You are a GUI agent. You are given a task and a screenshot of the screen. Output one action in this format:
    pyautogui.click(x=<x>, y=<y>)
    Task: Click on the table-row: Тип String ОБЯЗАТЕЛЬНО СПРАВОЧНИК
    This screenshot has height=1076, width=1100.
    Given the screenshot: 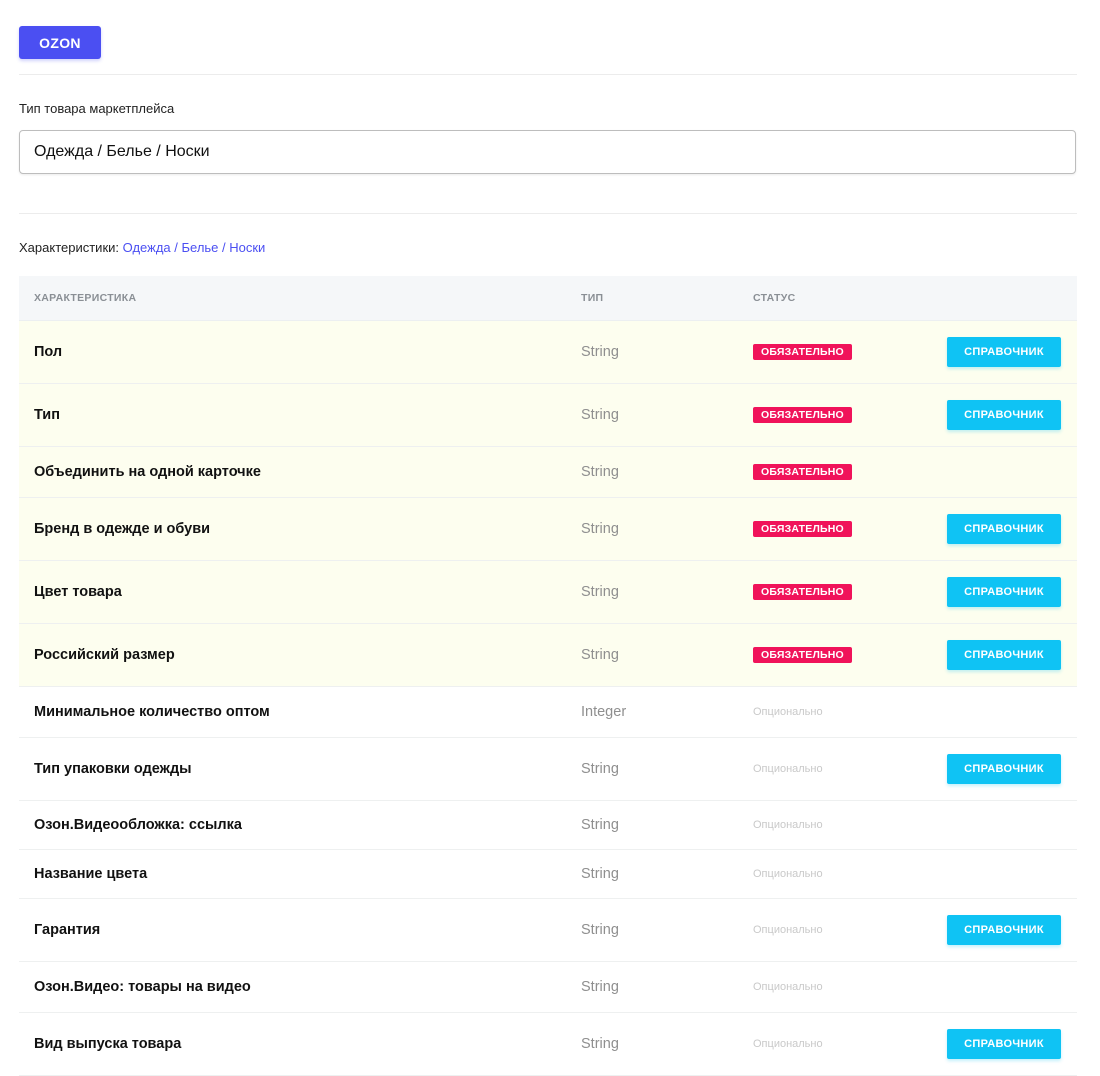 What is the action you would take?
    pyautogui.click(x=548, y=415)
    